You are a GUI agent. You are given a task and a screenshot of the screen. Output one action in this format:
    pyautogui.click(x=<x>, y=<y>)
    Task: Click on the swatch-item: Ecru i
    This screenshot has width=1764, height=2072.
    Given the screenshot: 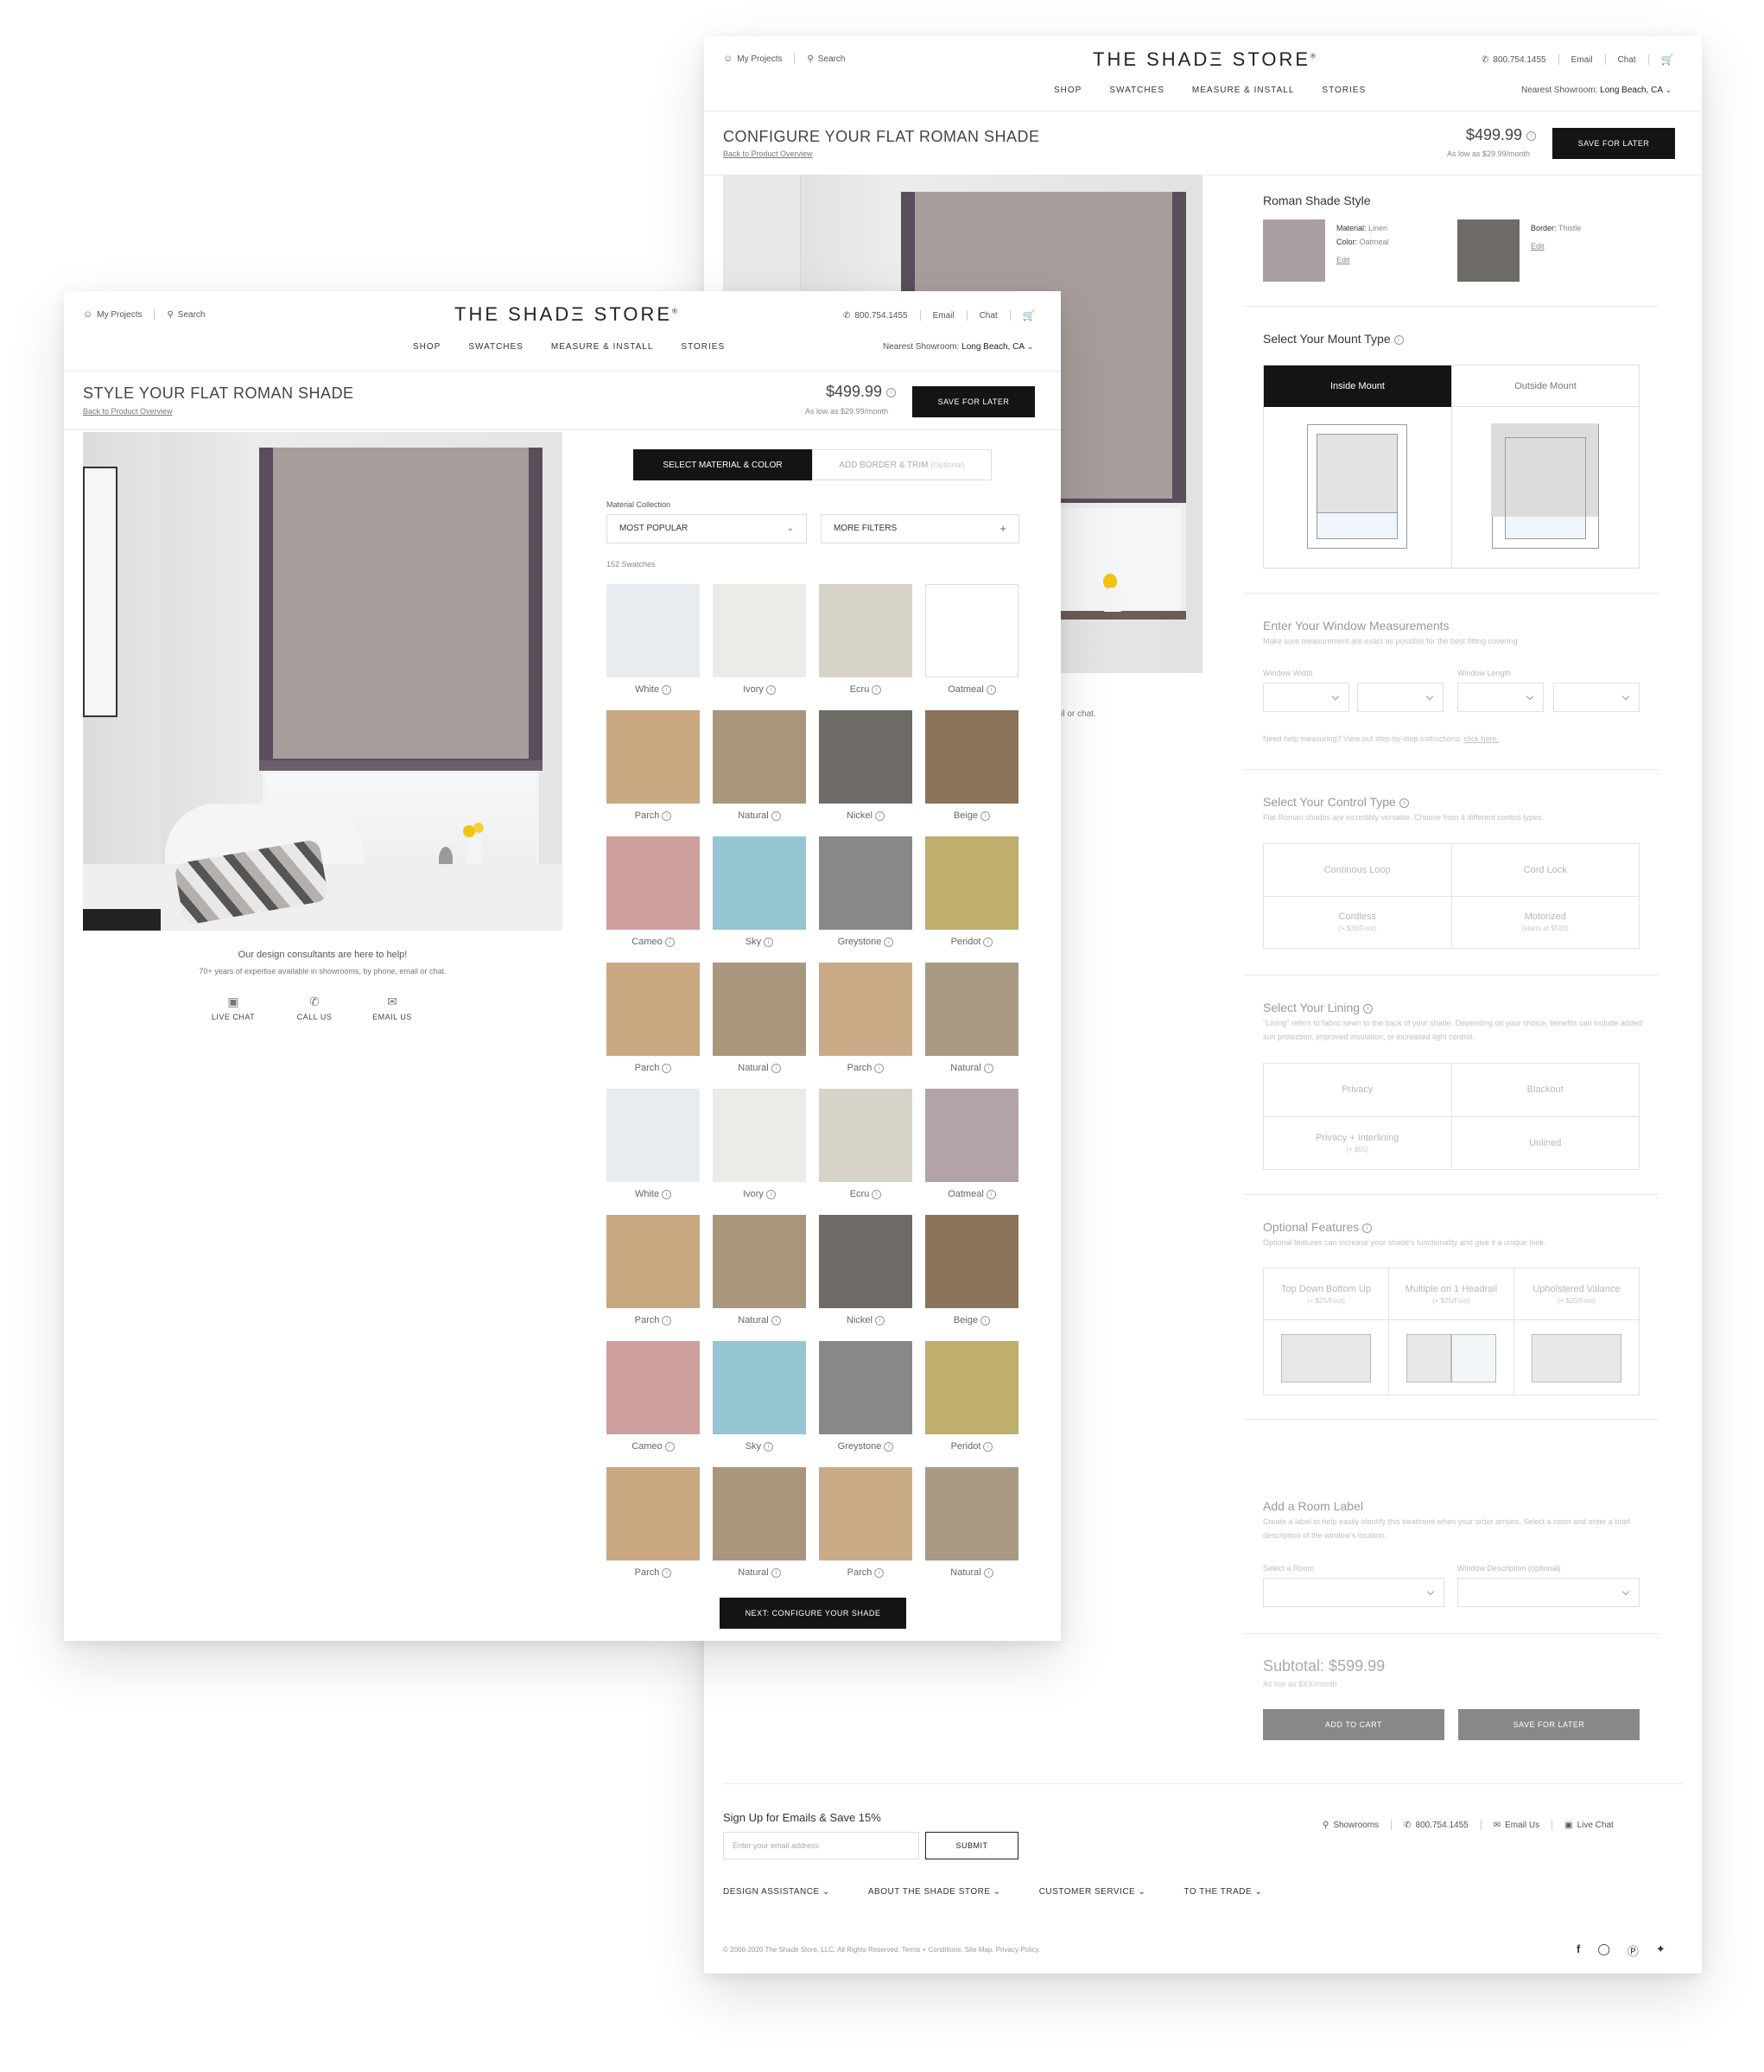 What is the action you would take?
    pyautogui.click(x=865, y=639)
    